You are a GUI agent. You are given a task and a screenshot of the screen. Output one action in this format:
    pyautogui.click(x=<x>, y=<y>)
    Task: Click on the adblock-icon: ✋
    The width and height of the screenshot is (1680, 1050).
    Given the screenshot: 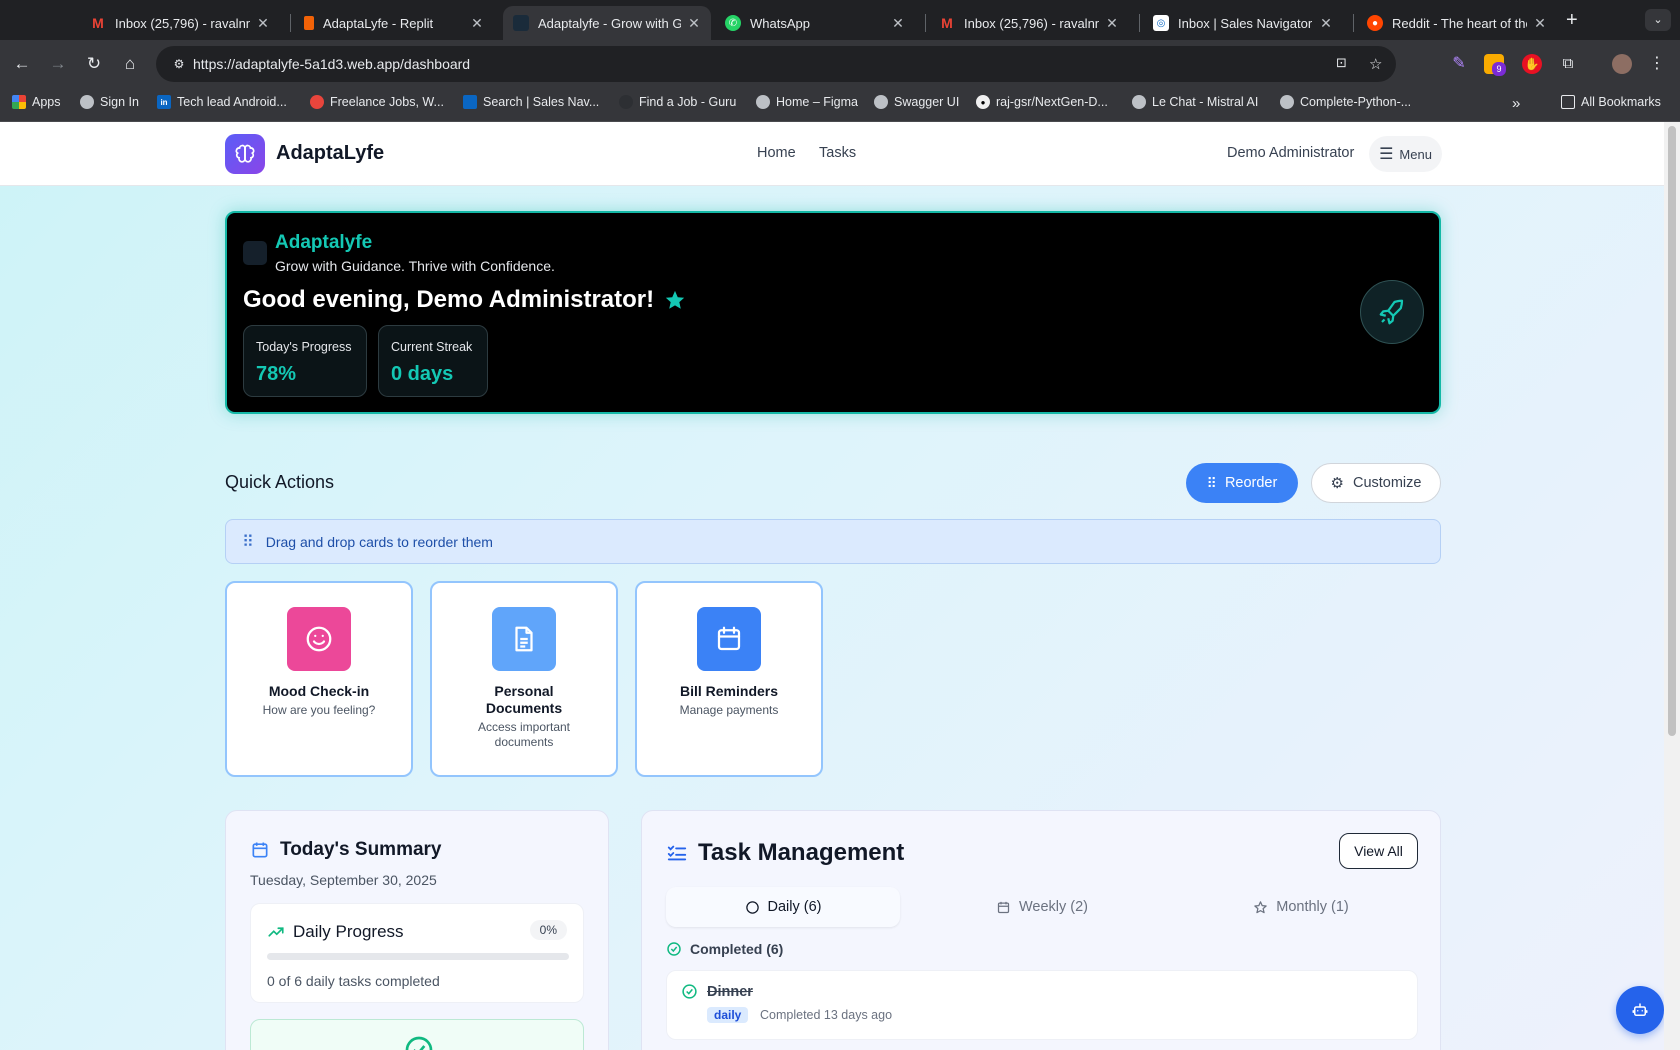 What is the action you would take?
    pyautogui.click(x=1532, y=64)
    